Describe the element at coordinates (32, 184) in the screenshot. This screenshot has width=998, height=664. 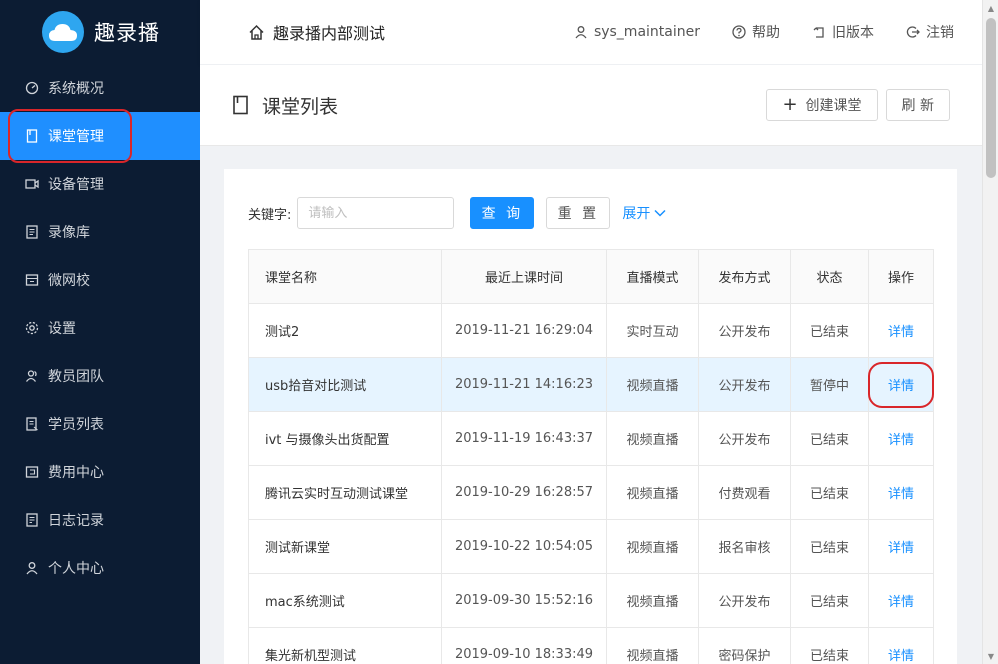
I see `camera-icon` at that location.